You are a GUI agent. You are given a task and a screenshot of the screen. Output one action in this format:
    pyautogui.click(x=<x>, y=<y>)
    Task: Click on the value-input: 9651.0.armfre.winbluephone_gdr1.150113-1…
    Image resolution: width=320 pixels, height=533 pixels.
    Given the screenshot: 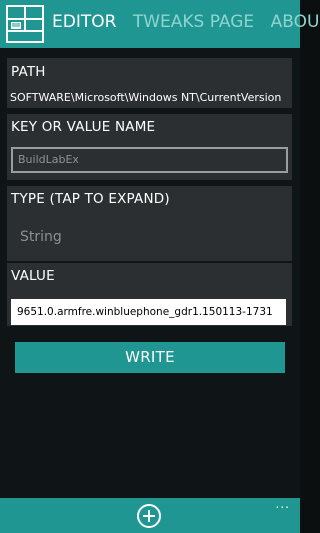 What is the action you would take?
    pyautogui.click(x=148, y=312)
    